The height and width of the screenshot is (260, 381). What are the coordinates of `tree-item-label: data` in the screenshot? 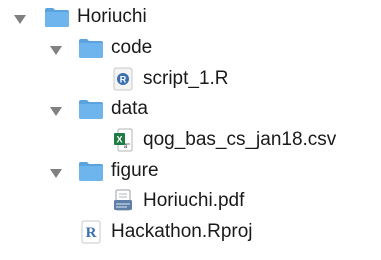 It's located at (129, 108).